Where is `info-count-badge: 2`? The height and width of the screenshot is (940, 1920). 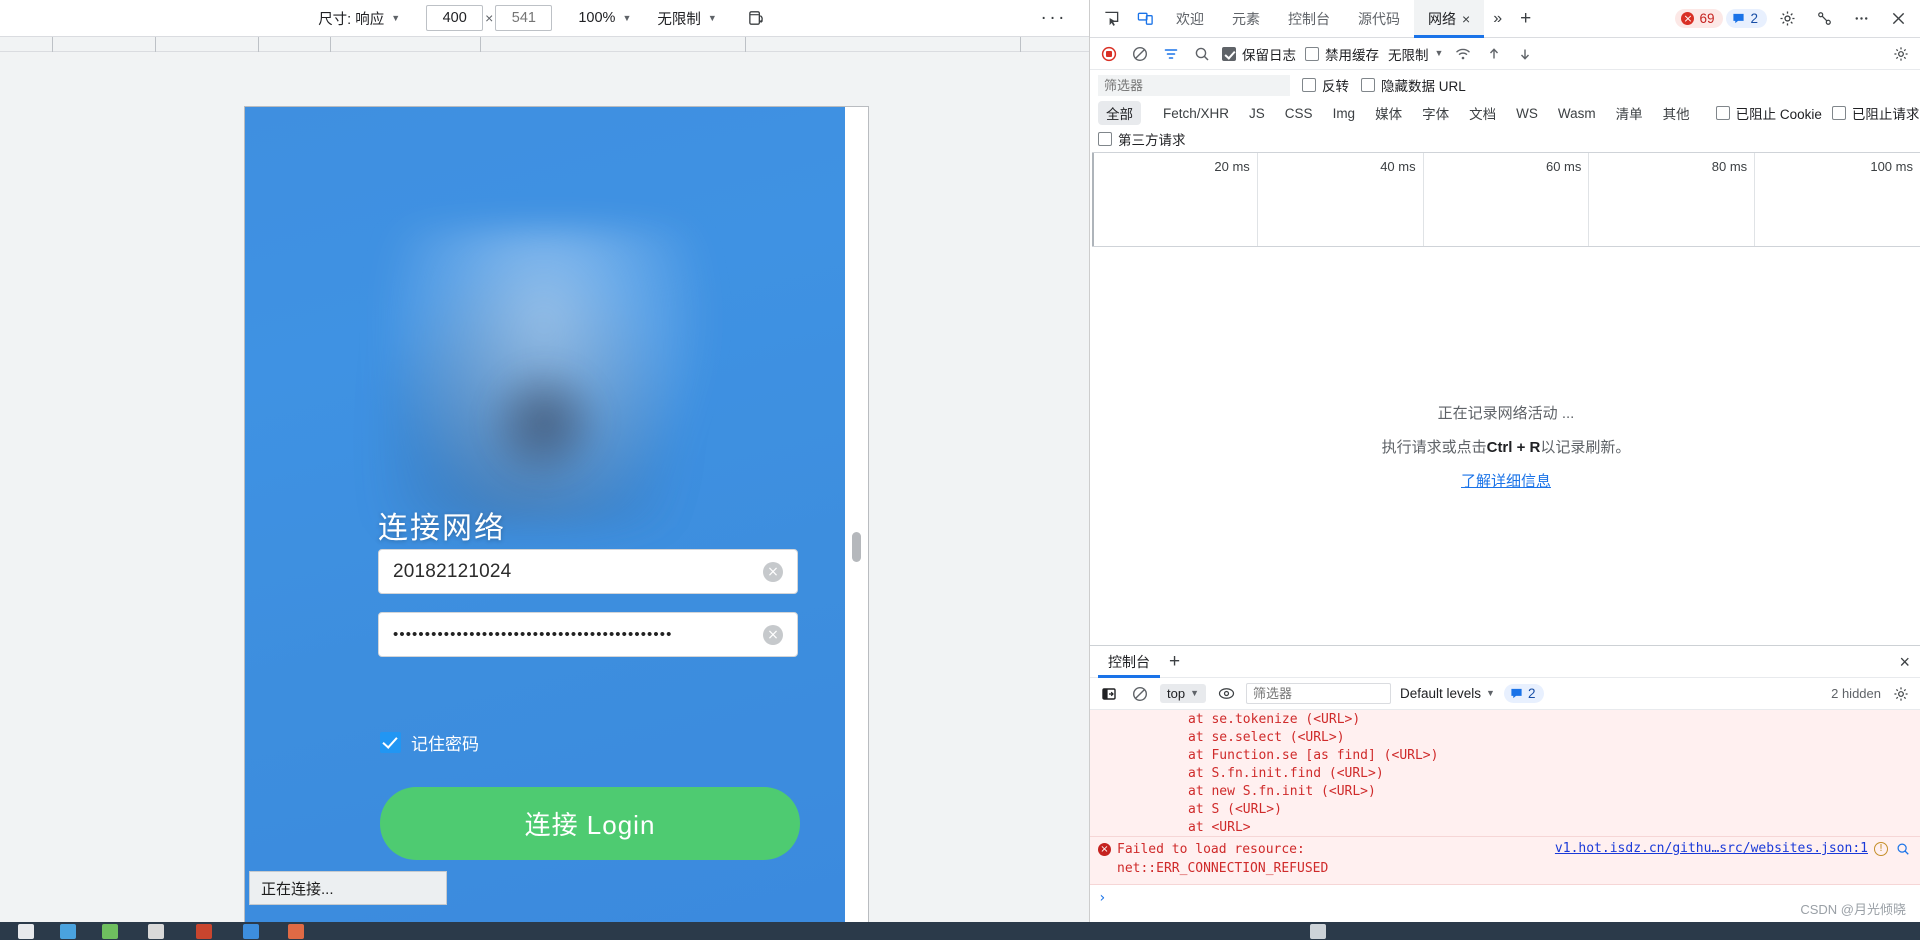
info-count-badge: 2 is located at coordinates (1746, 18).